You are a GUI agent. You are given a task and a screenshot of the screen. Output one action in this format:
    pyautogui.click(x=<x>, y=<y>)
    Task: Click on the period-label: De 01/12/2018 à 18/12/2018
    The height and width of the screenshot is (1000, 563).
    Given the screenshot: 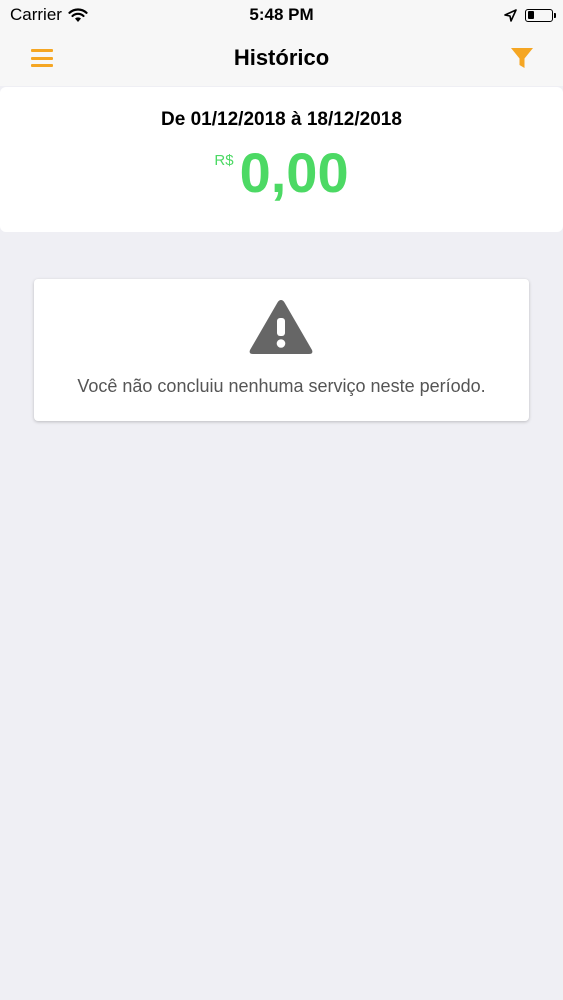 What is the action you would take?
    pyautogui.click(x=281, y=119)
    